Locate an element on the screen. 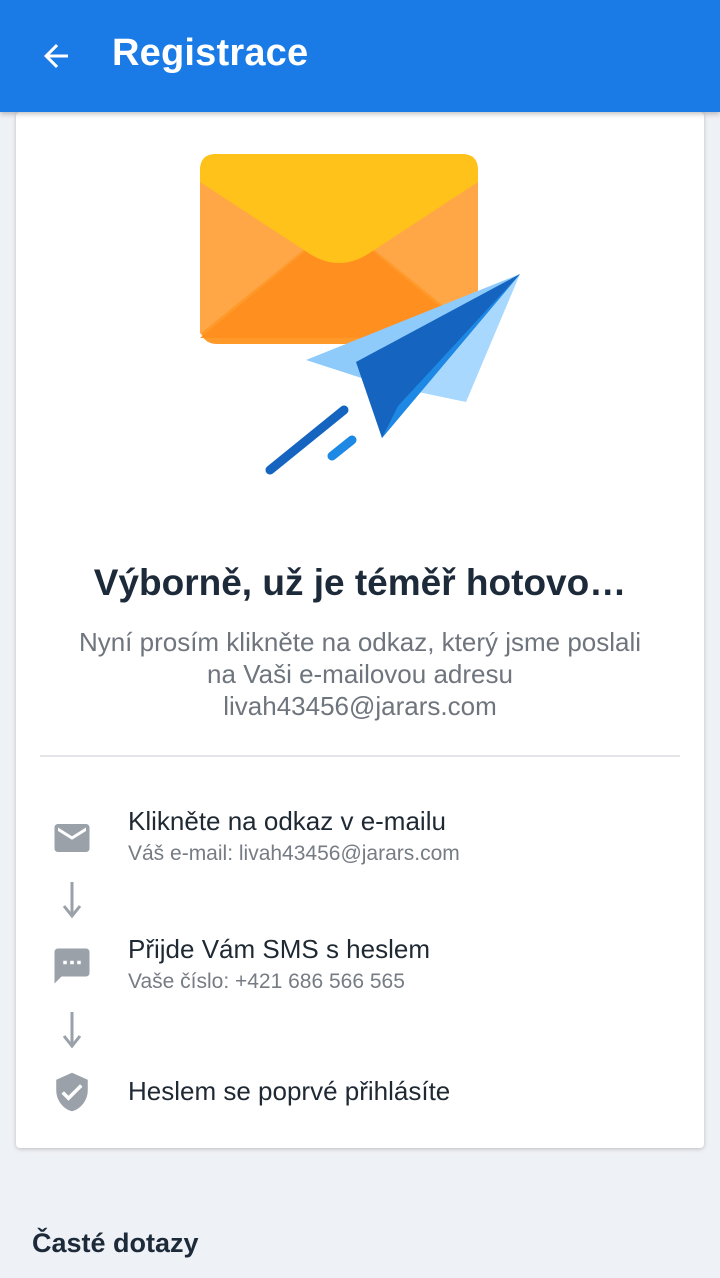  description-email: livah43456@jarars.com is located at coordinates (360, 706).